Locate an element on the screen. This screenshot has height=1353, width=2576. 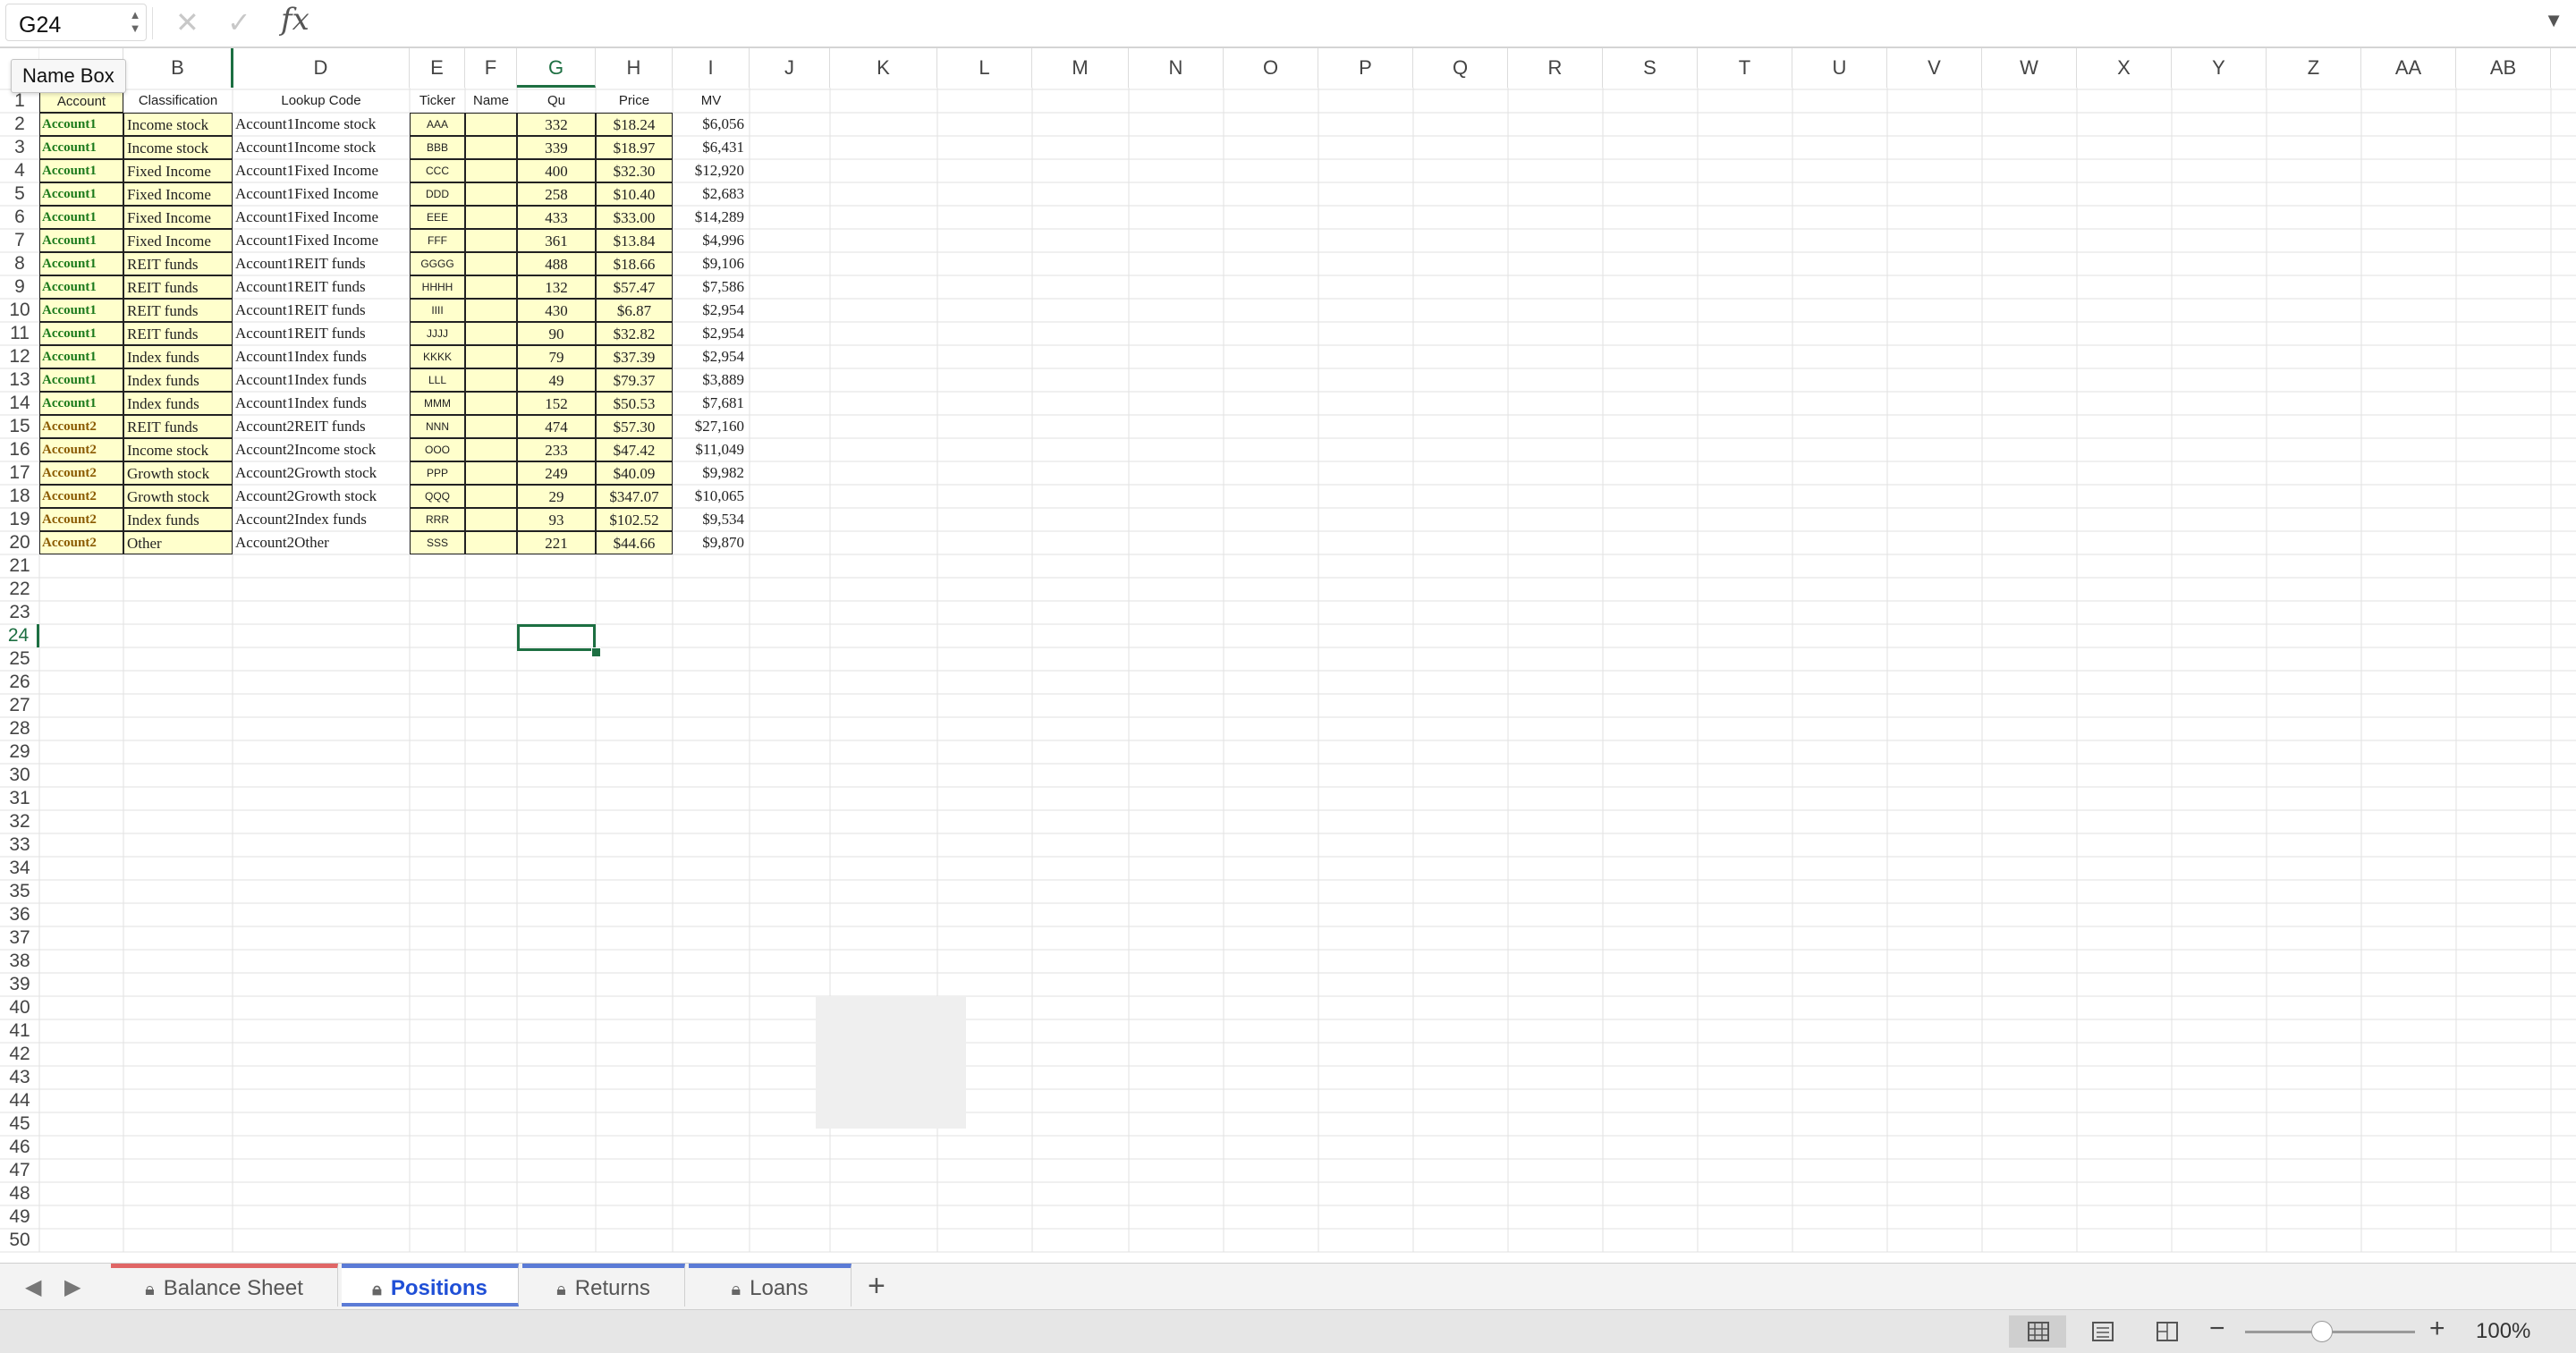
column-header-ac: AC is located at coordinates (2563, 68).